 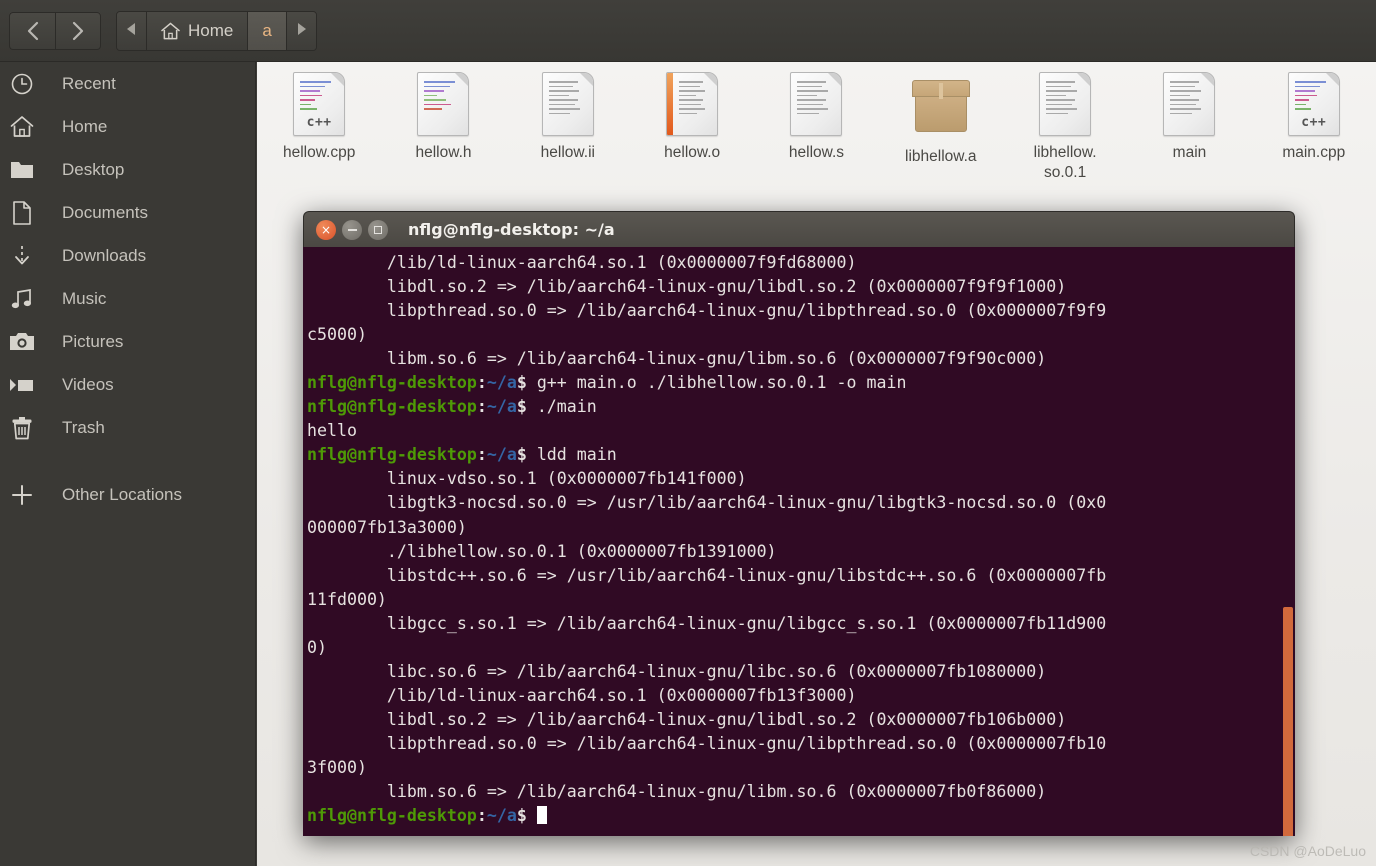 What do you see at coordinates (1307, 851) in the screenshot?
I see `watermark-label: CSDN @AoDeLuo` at bounding box center [1307, 851].